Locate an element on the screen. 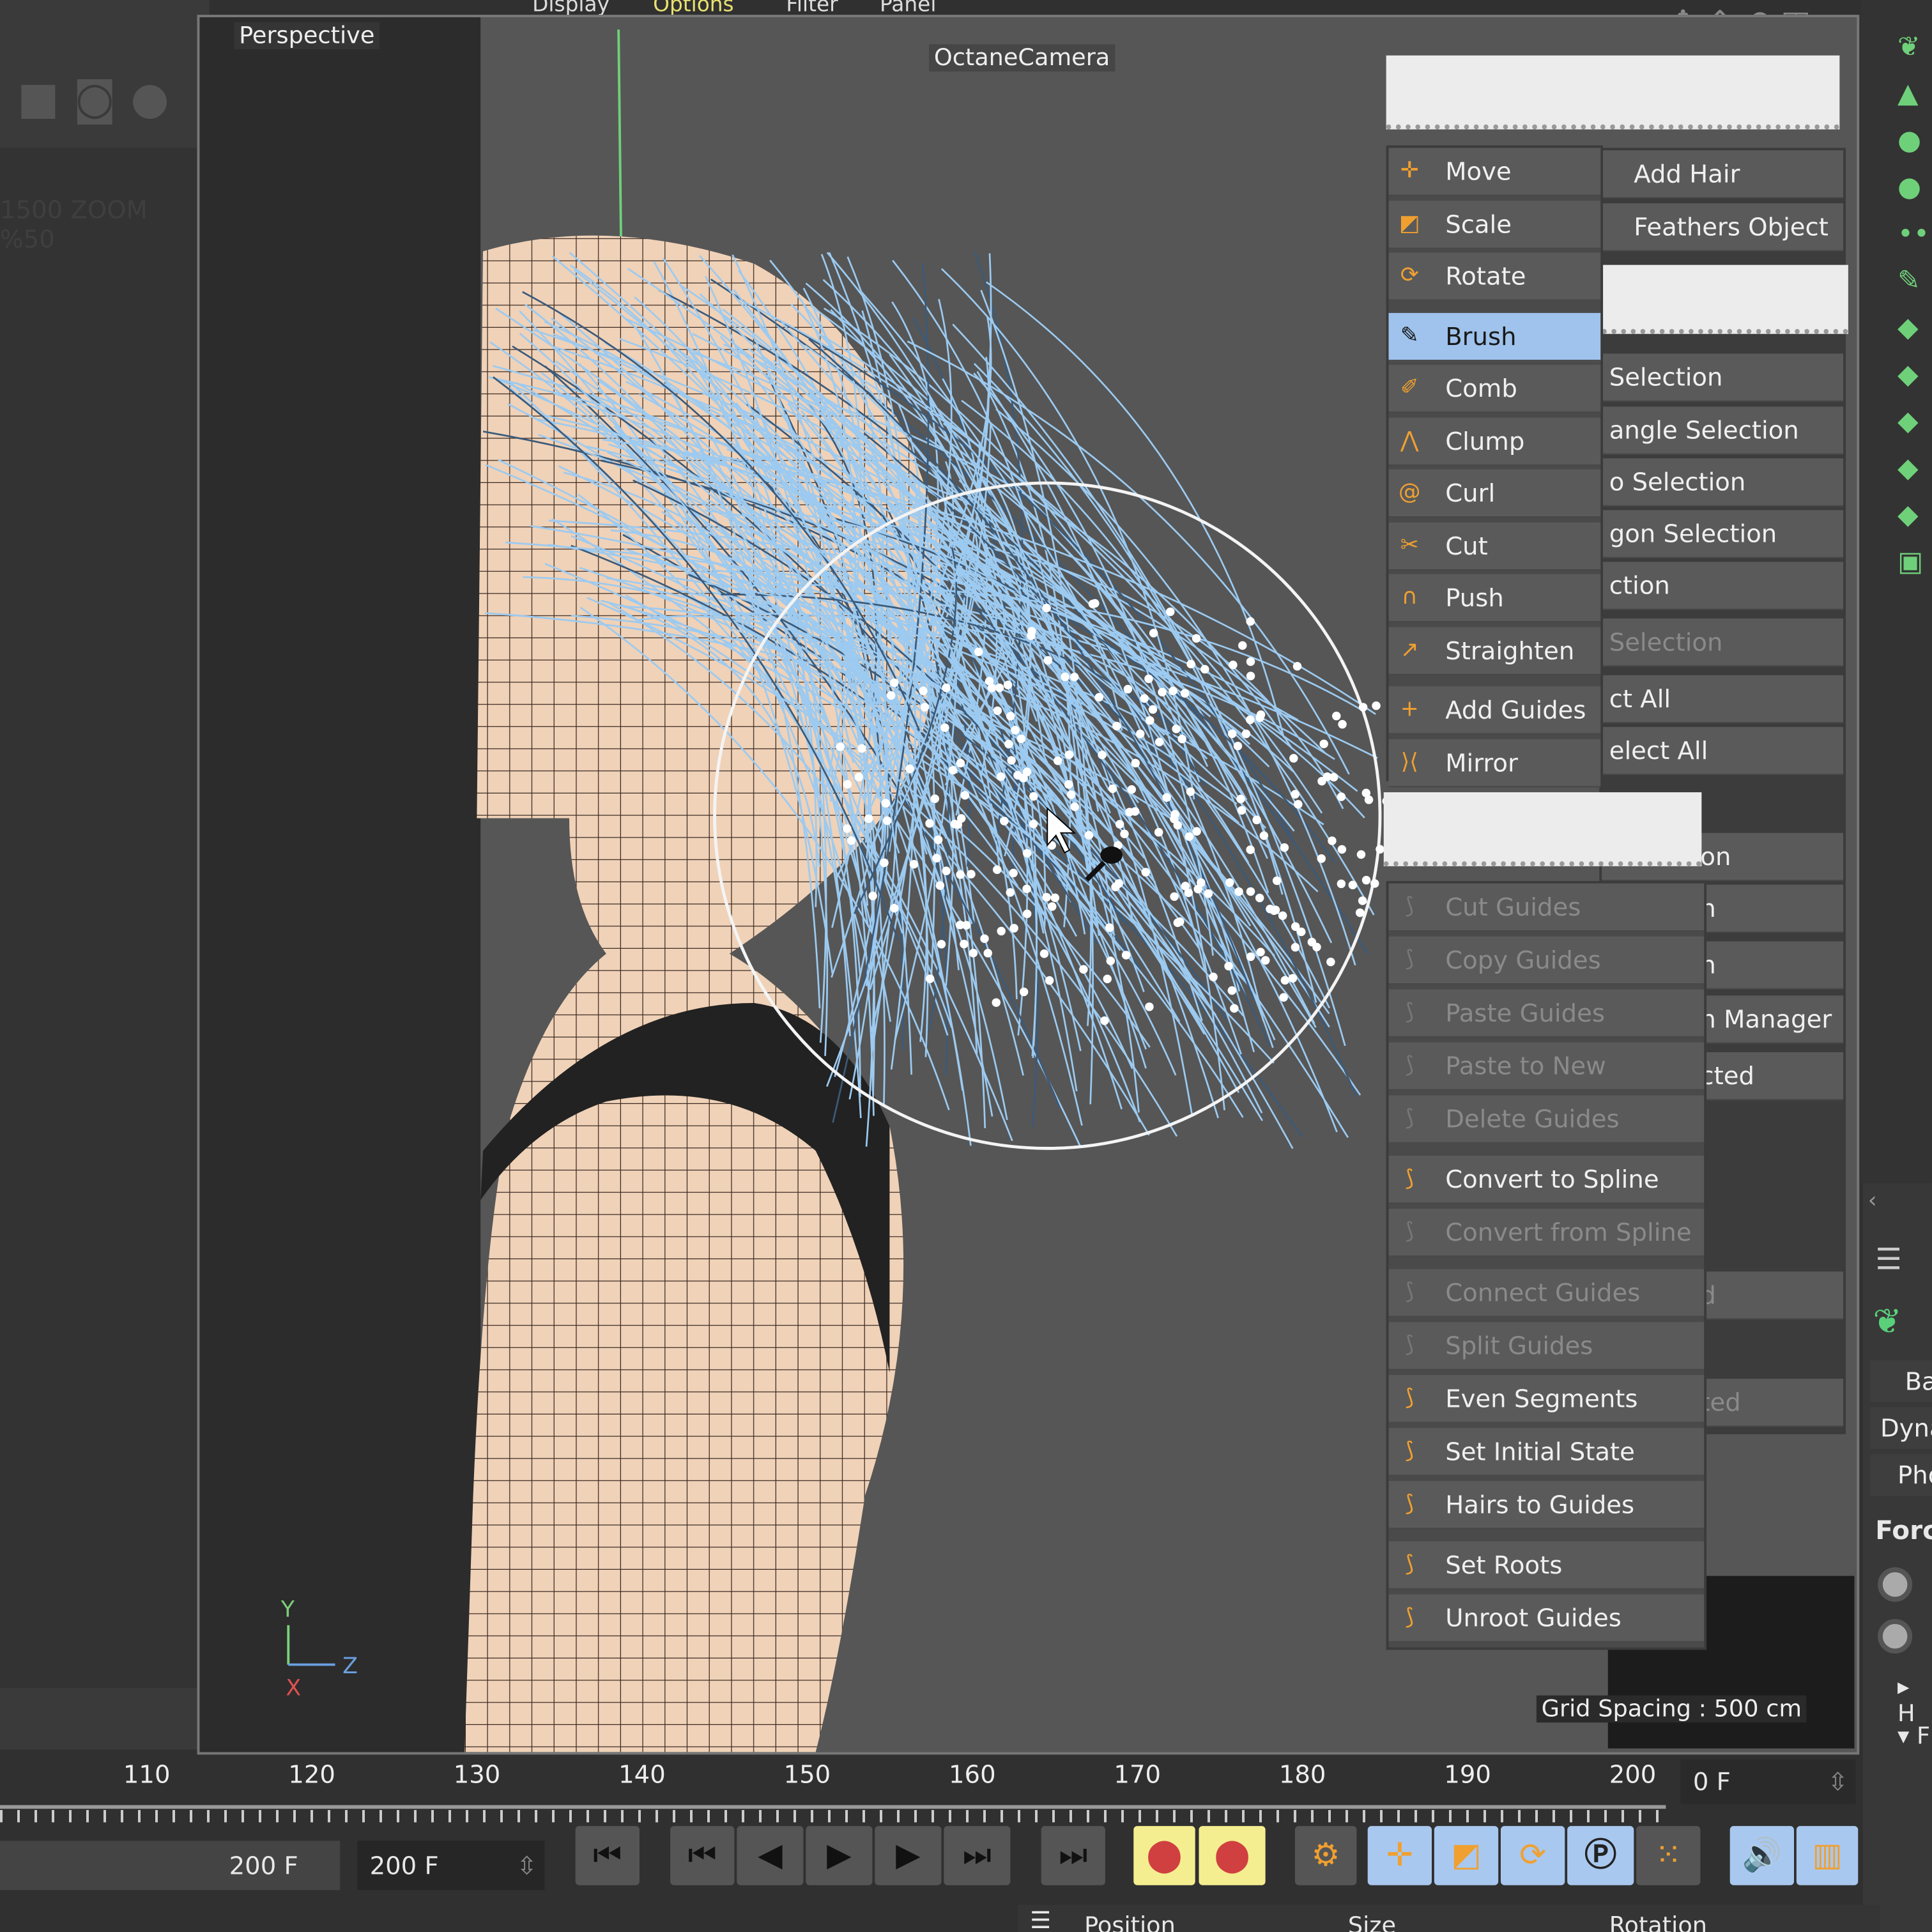  keyframe-settings-button: ⚙ is located at coordinates (1325, 1855).